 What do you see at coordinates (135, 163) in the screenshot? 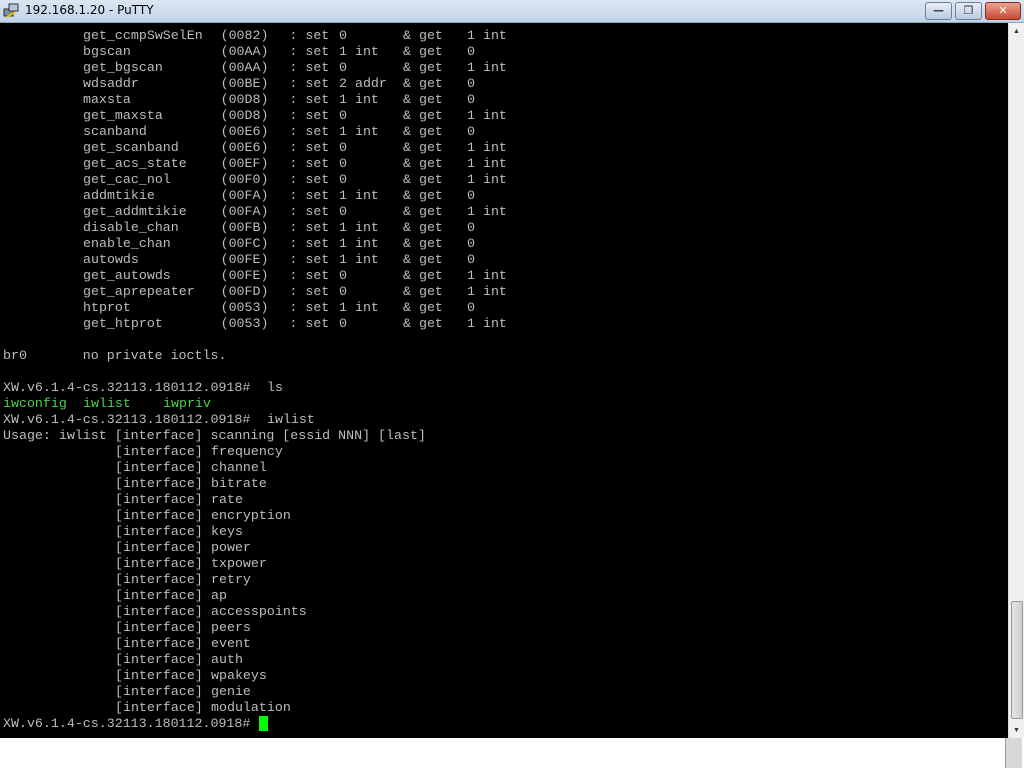
I see `text-segment: get_acs_state` at bounding box center [135, 163].